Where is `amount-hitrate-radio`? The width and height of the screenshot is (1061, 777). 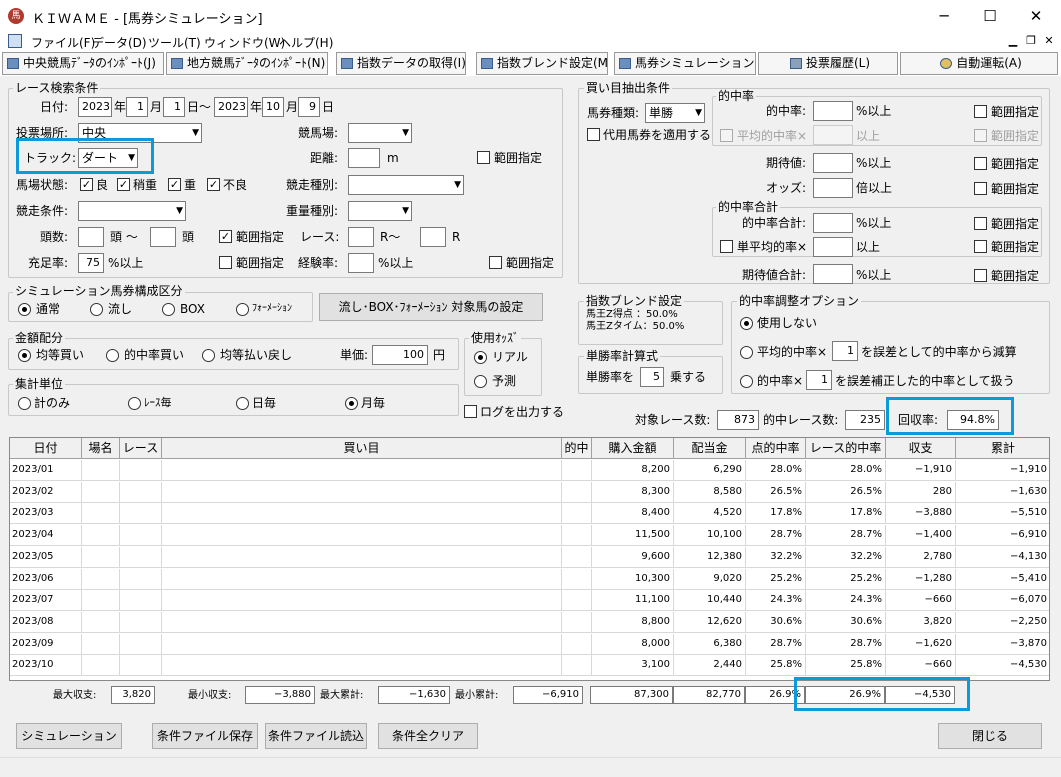 amount-hitrate-radio is located at coordinates (112, 355).